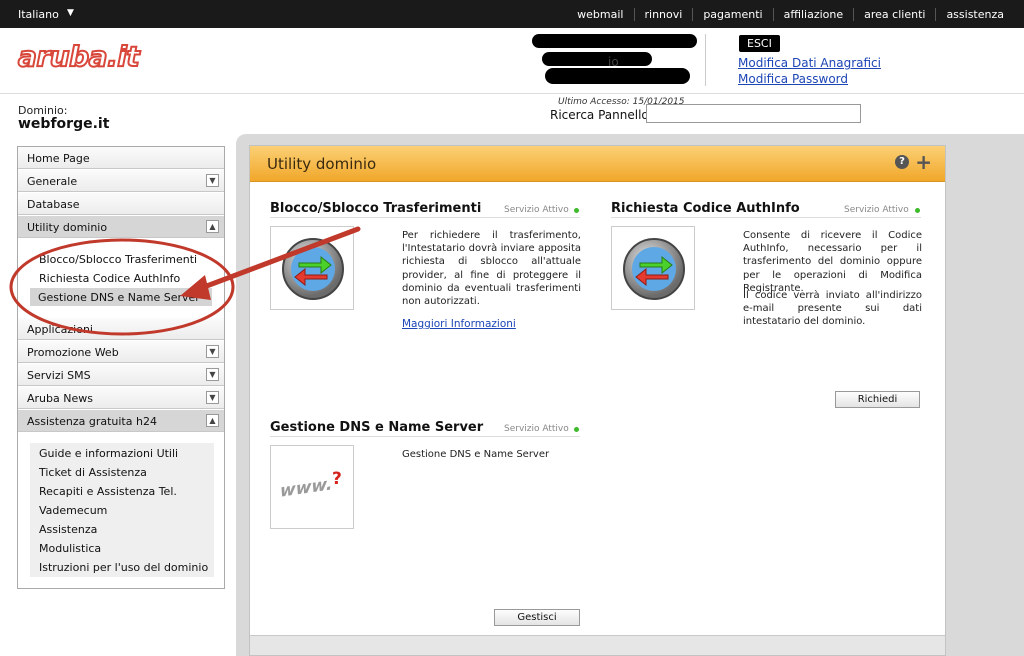 This screenshot has height=656, width=1024. What do you see at coordinates (537, 617) in the screenshot?
I see `gestisci-button: Gestisci` at bounding box center [537, 617].